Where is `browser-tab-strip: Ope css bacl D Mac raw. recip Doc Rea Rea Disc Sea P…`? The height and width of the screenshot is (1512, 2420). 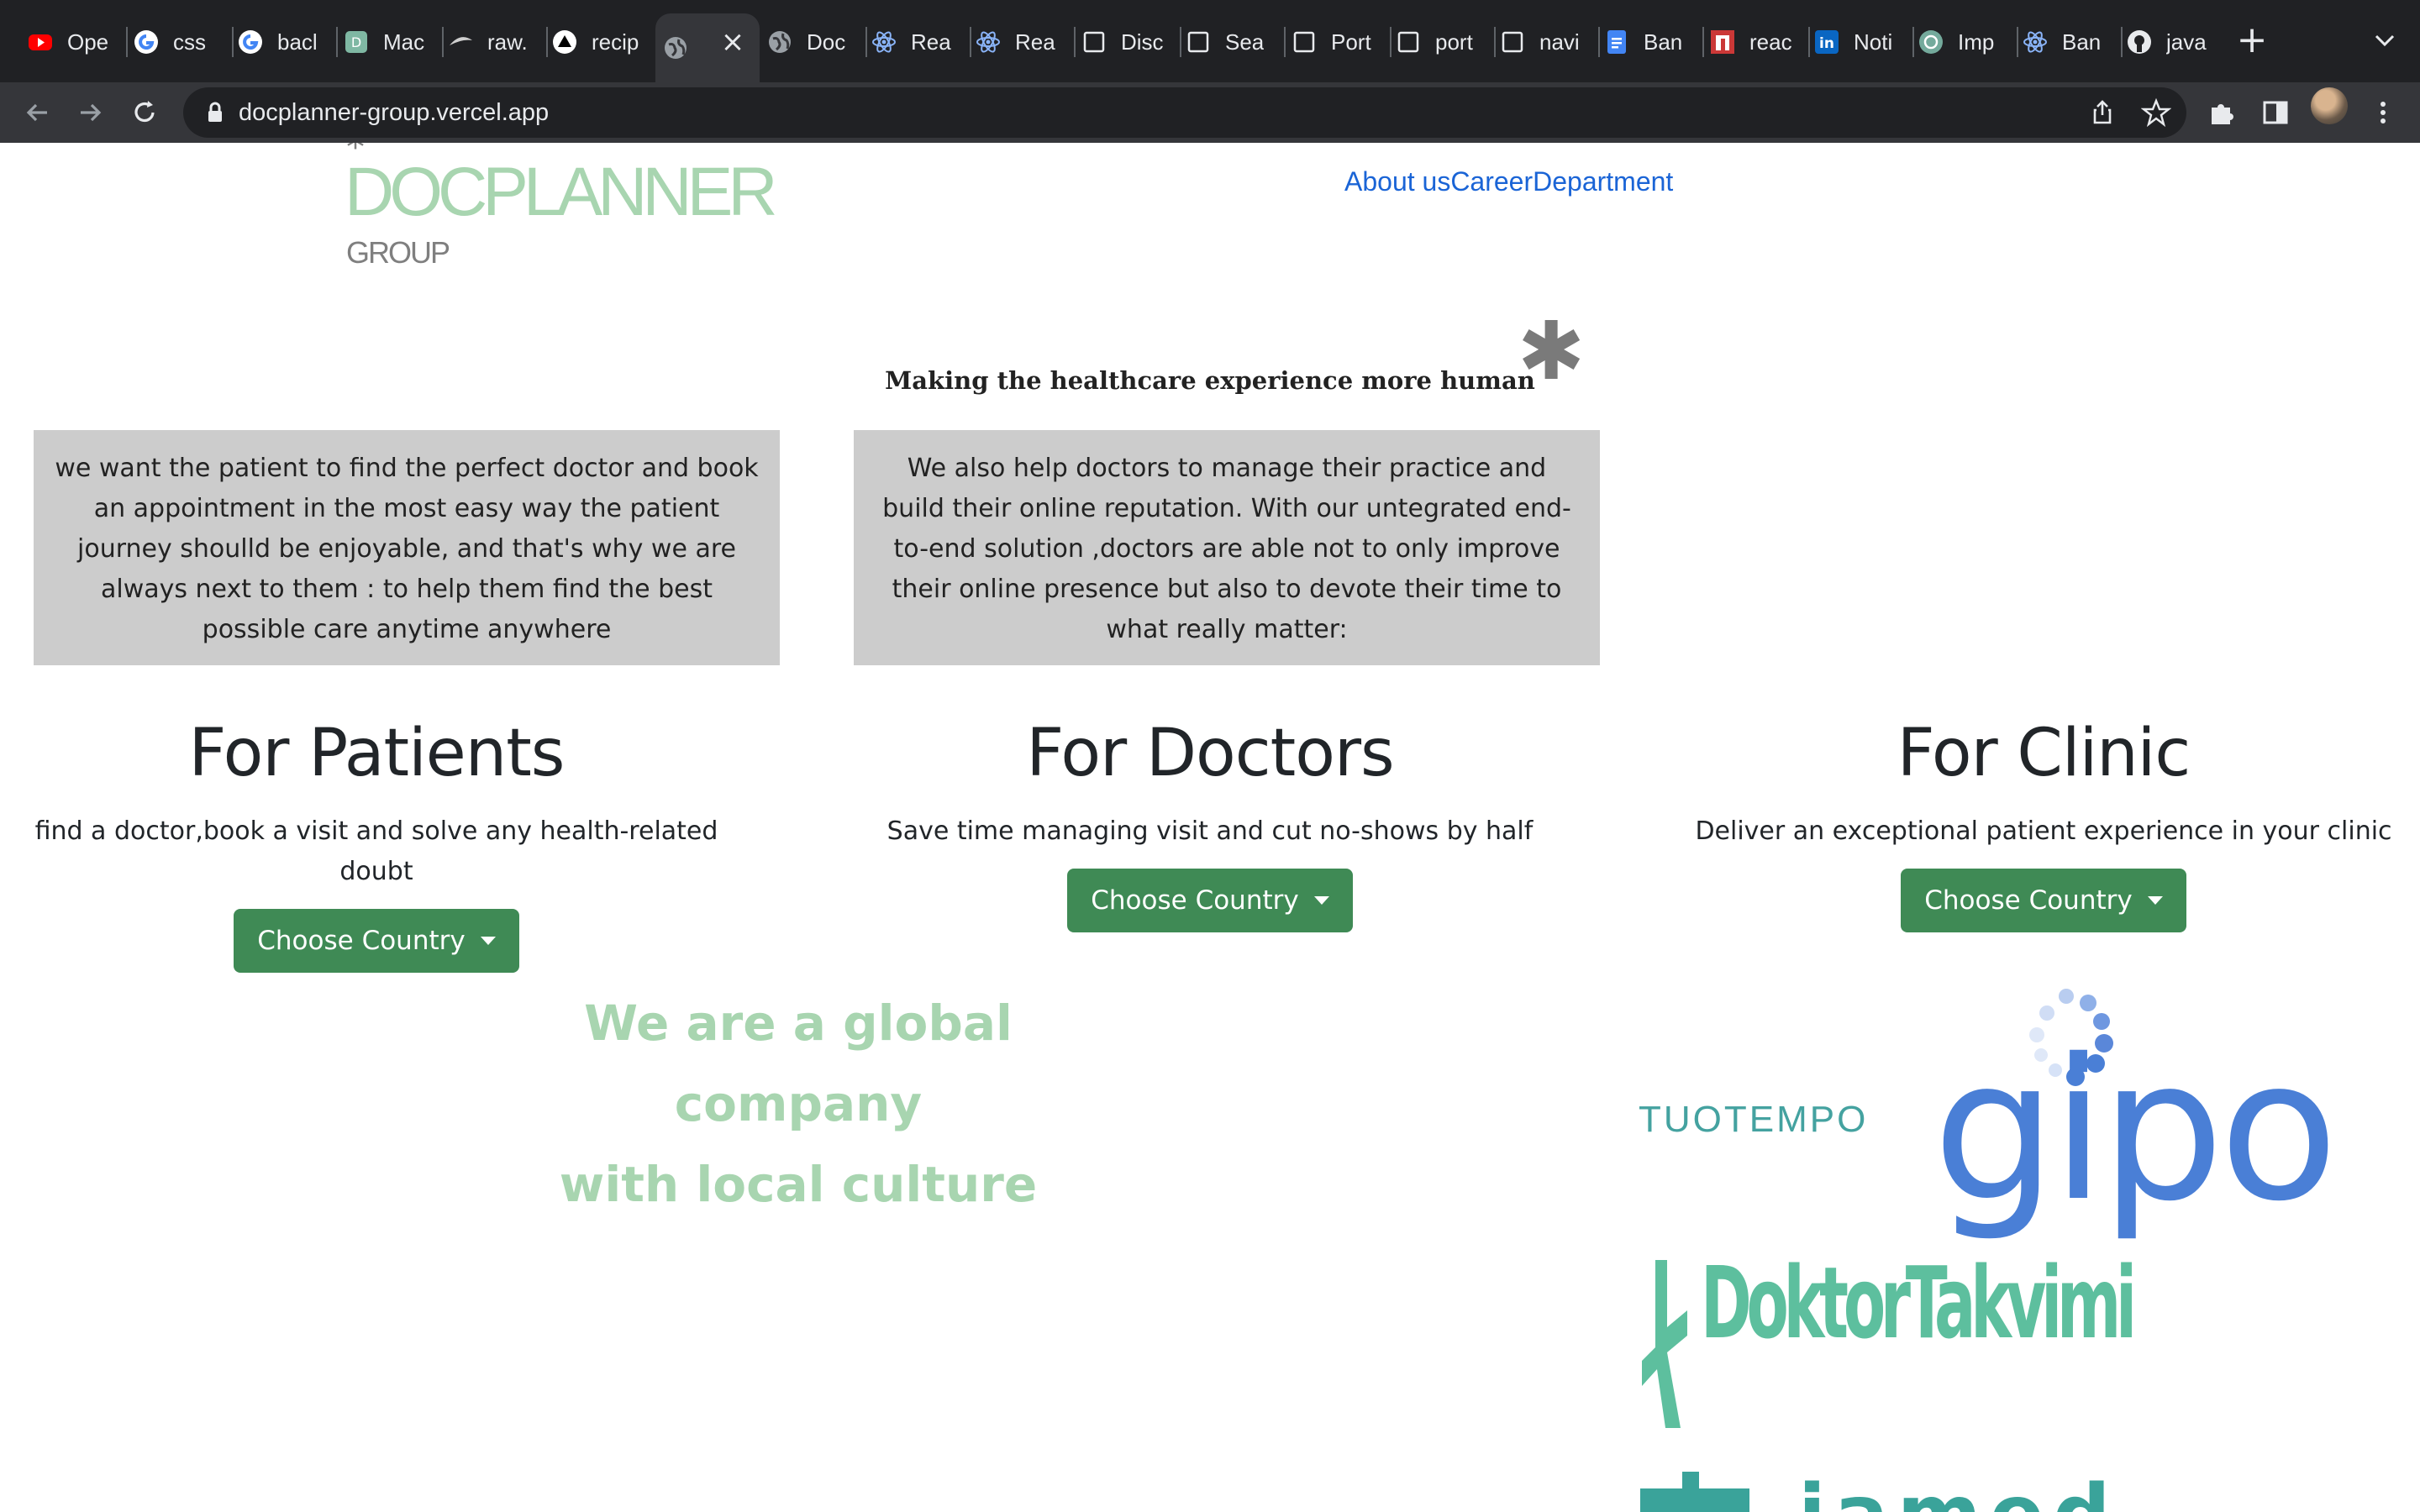
browser-tab-strip: Ope css bacl D Mac raw. recip Doc Rea Rea Disc Sea P… is located at coordinates (1210, 41).